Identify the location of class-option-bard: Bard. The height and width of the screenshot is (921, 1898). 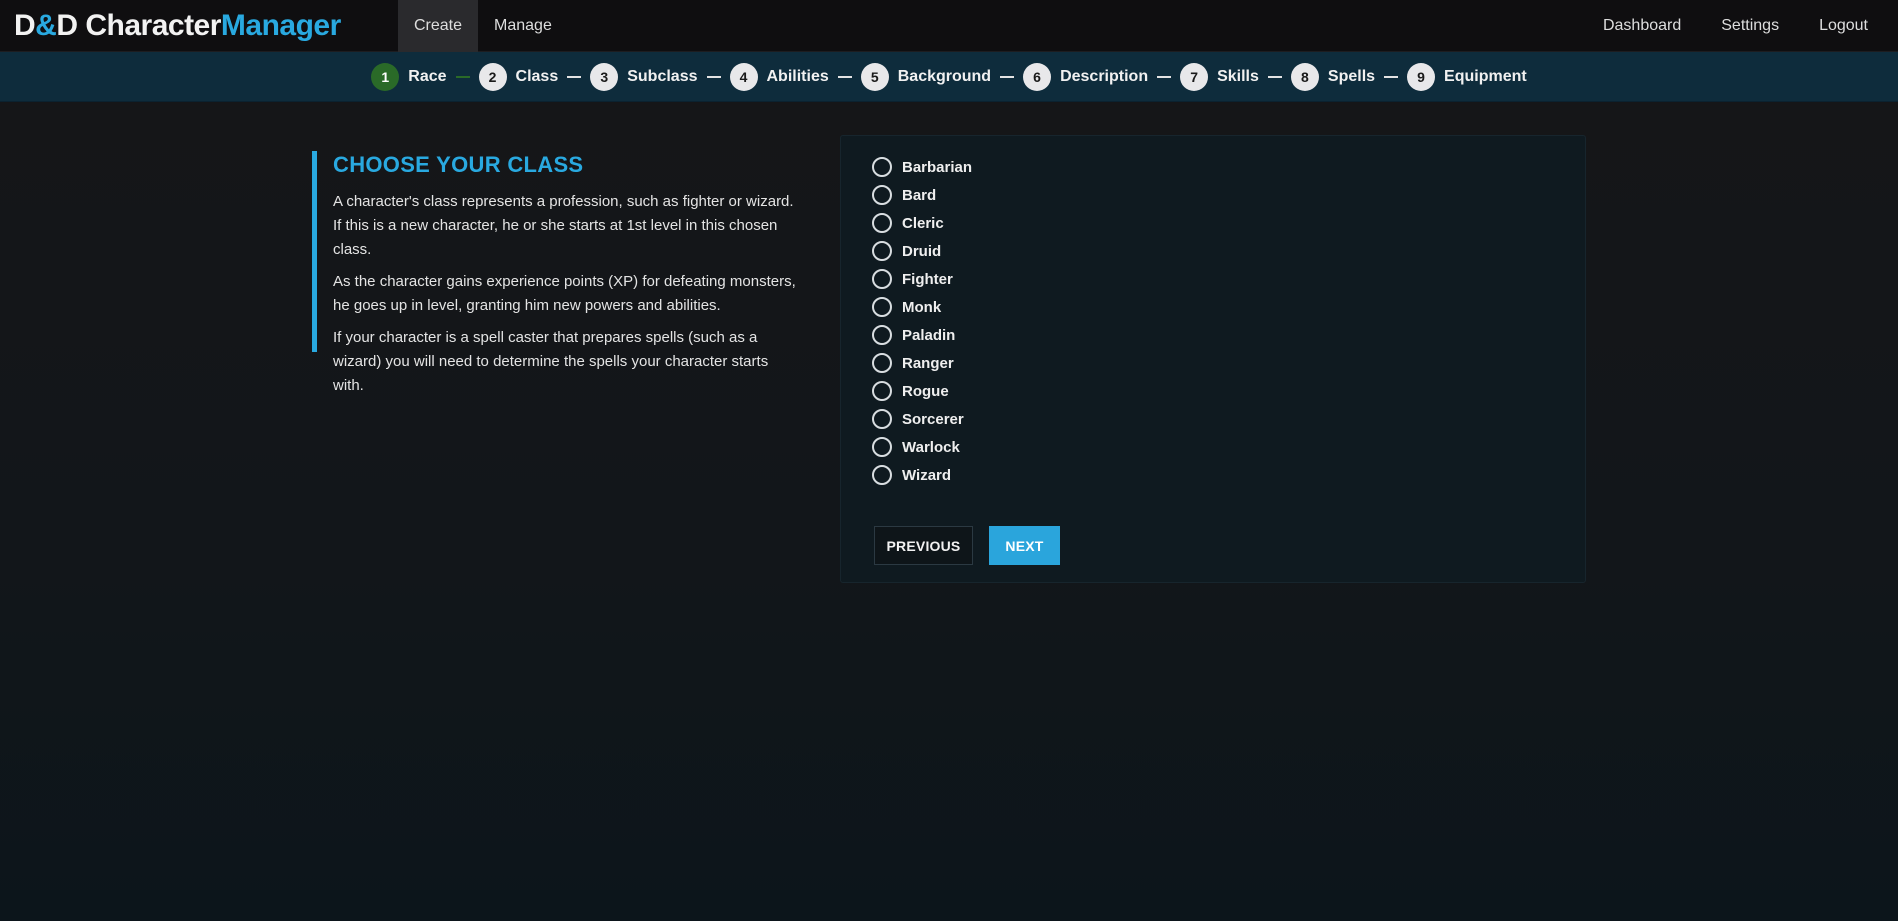
(922, 195).